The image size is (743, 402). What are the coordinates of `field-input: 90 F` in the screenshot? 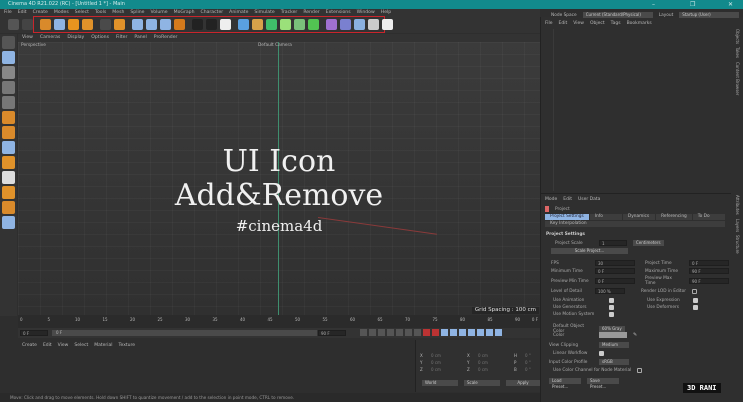 It's located at (709, 281).